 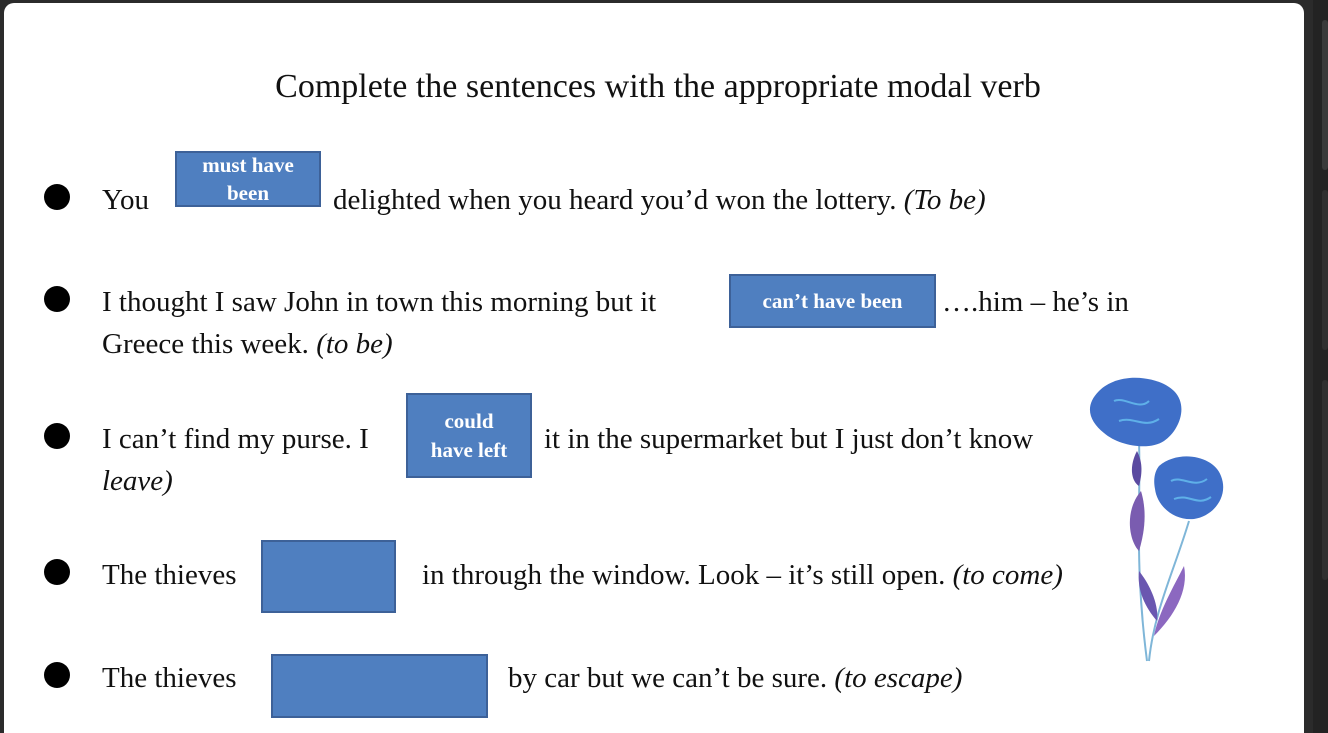 I want to click on sentence-5-hint: (to escape), so click(x=898, y=678).